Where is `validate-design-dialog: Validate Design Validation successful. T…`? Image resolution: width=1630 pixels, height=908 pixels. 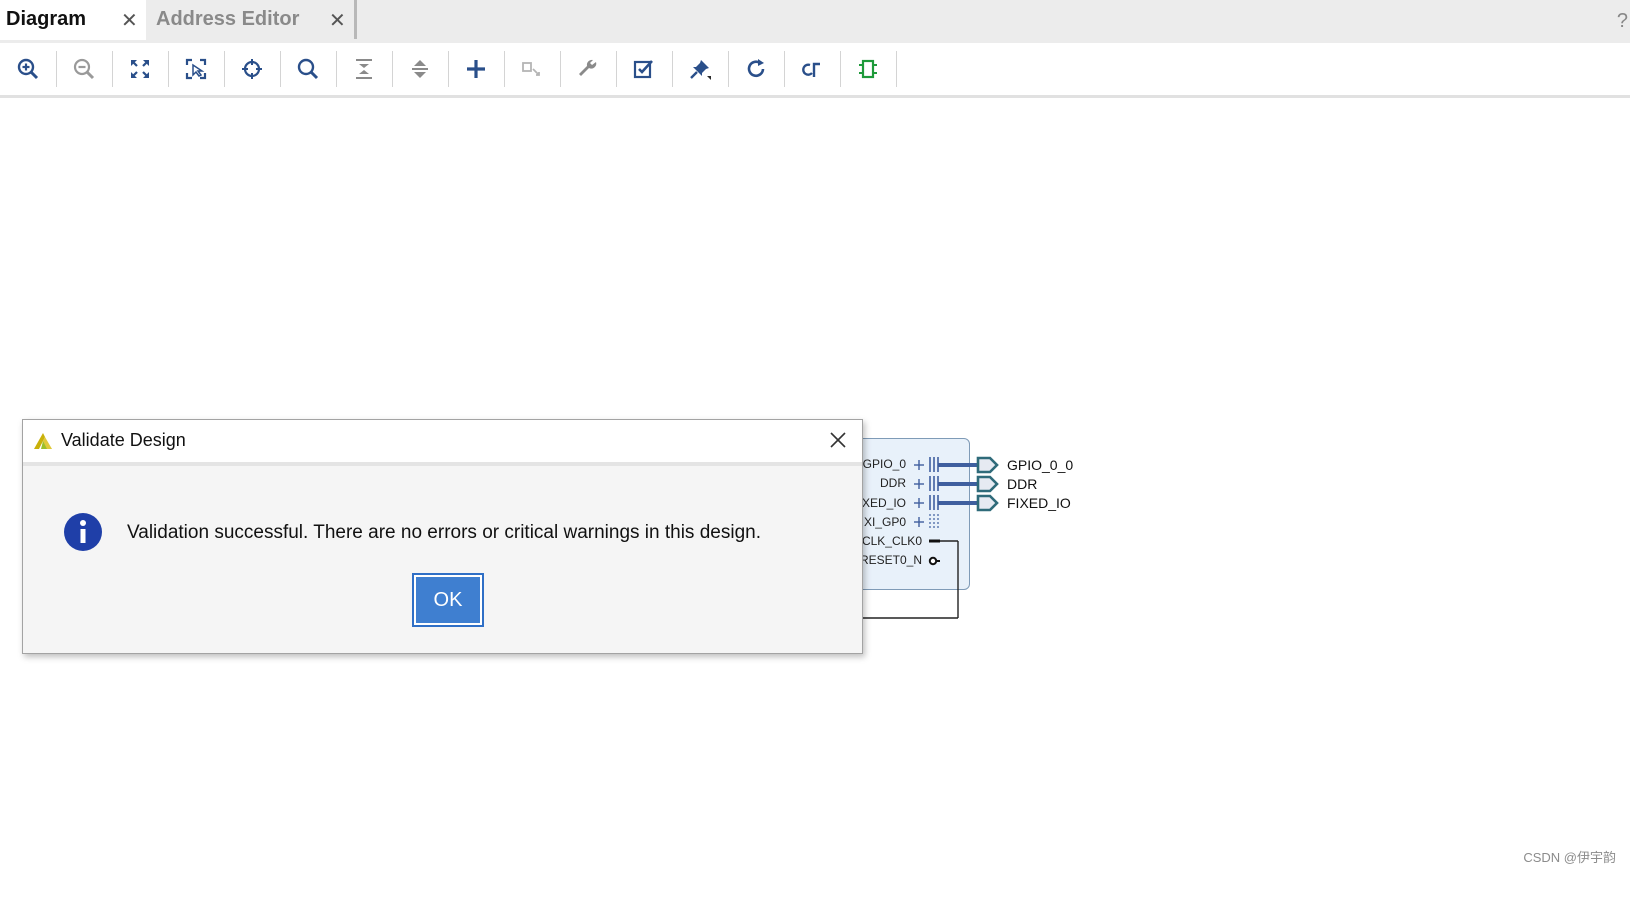 validate-design-dialog: Validate Design Validation successful. T… is located at coordinates (442, 536).